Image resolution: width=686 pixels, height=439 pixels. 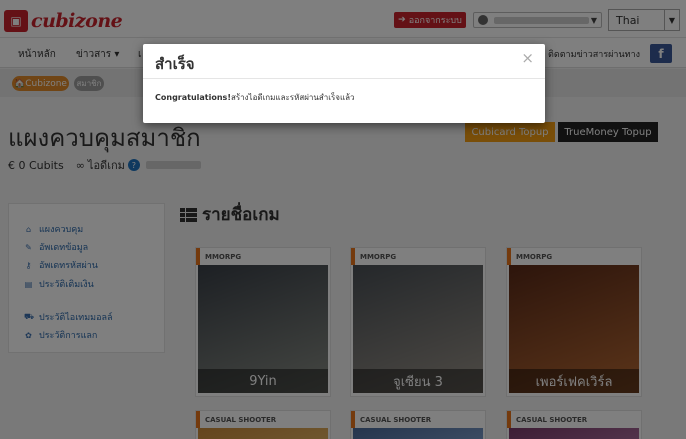 What do you see at coordinates (292, 97) in the screenshot?
I see `modal-message-text: สร้างไอดีเกมและรหัสผ่านสำเร็จแล้ว` at bounding box center [292, 97].